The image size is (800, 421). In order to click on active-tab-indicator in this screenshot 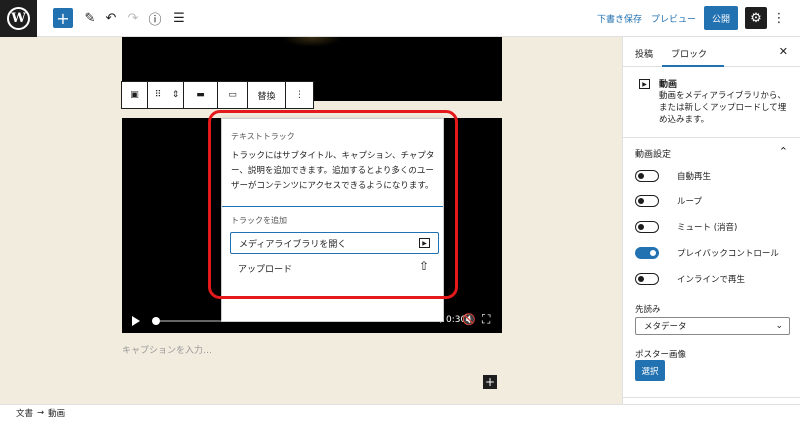, I will do `click(693, 66)`.